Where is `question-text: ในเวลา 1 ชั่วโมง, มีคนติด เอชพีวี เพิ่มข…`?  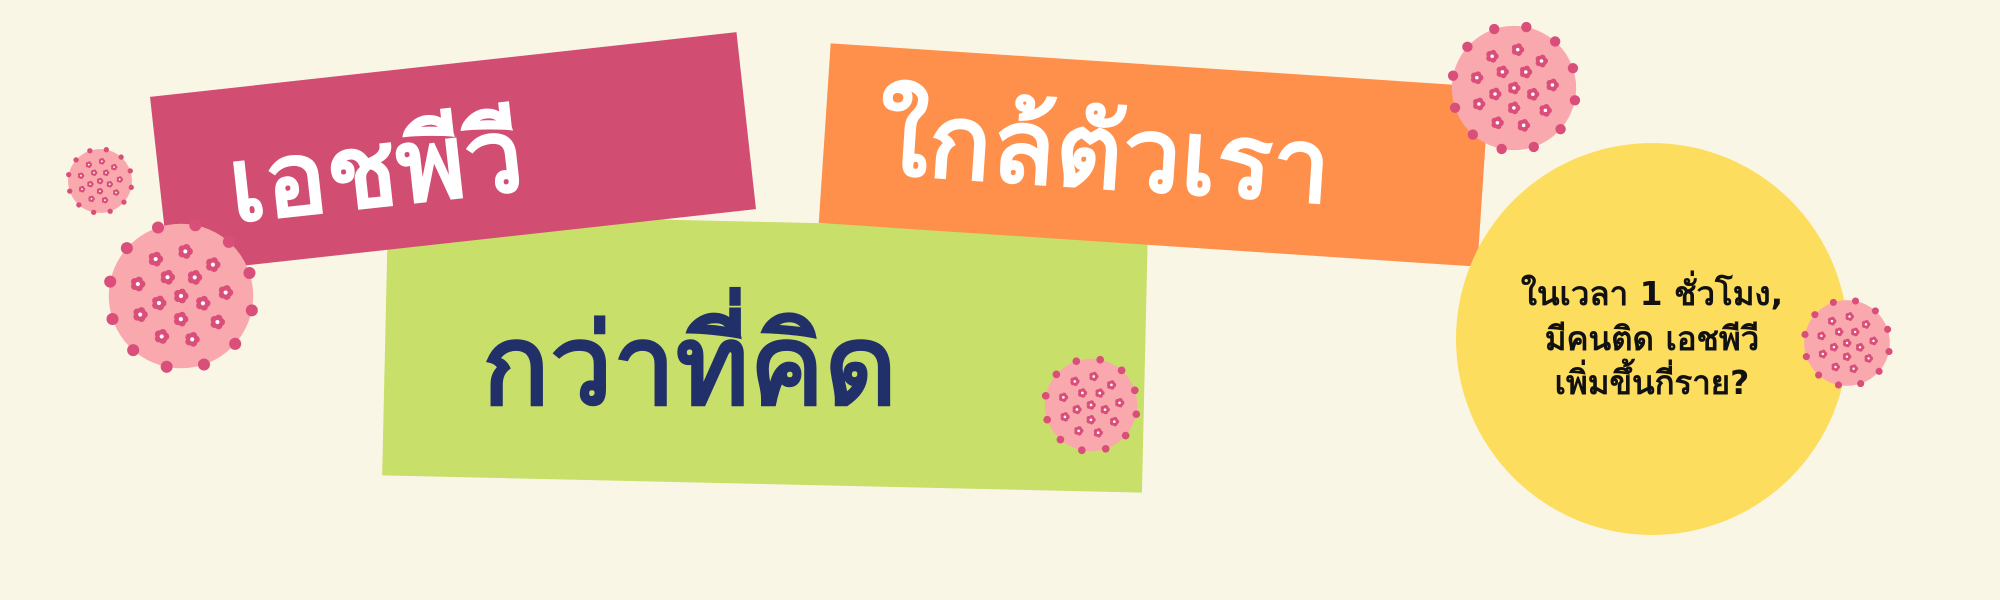
question-text: ในเวลา 1 ชั่วโมง, มีคนติด เอชพีวี เพิ่มข… is located at coordinates (1652, 339).